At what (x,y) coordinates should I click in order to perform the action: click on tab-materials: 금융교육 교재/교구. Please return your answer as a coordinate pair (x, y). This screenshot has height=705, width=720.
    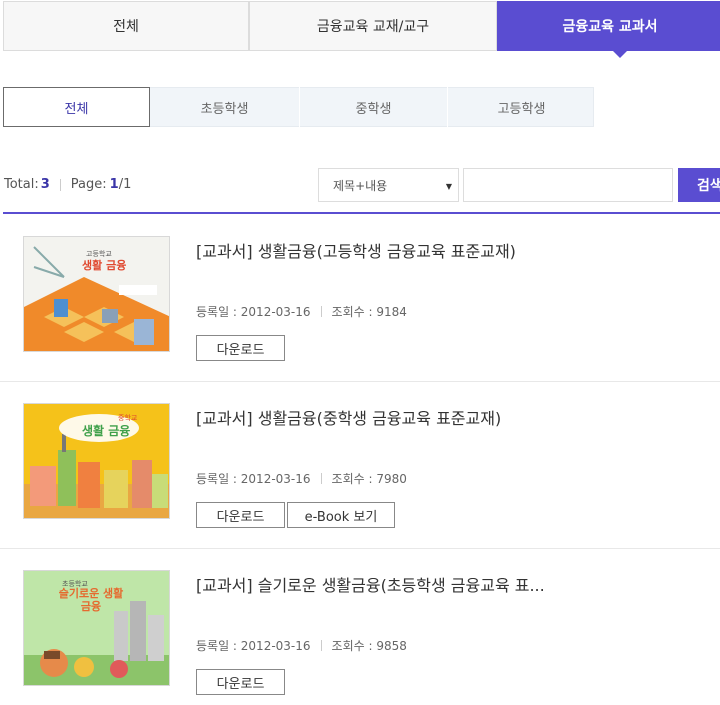
    Looking at the image, I should click on (373, 26).